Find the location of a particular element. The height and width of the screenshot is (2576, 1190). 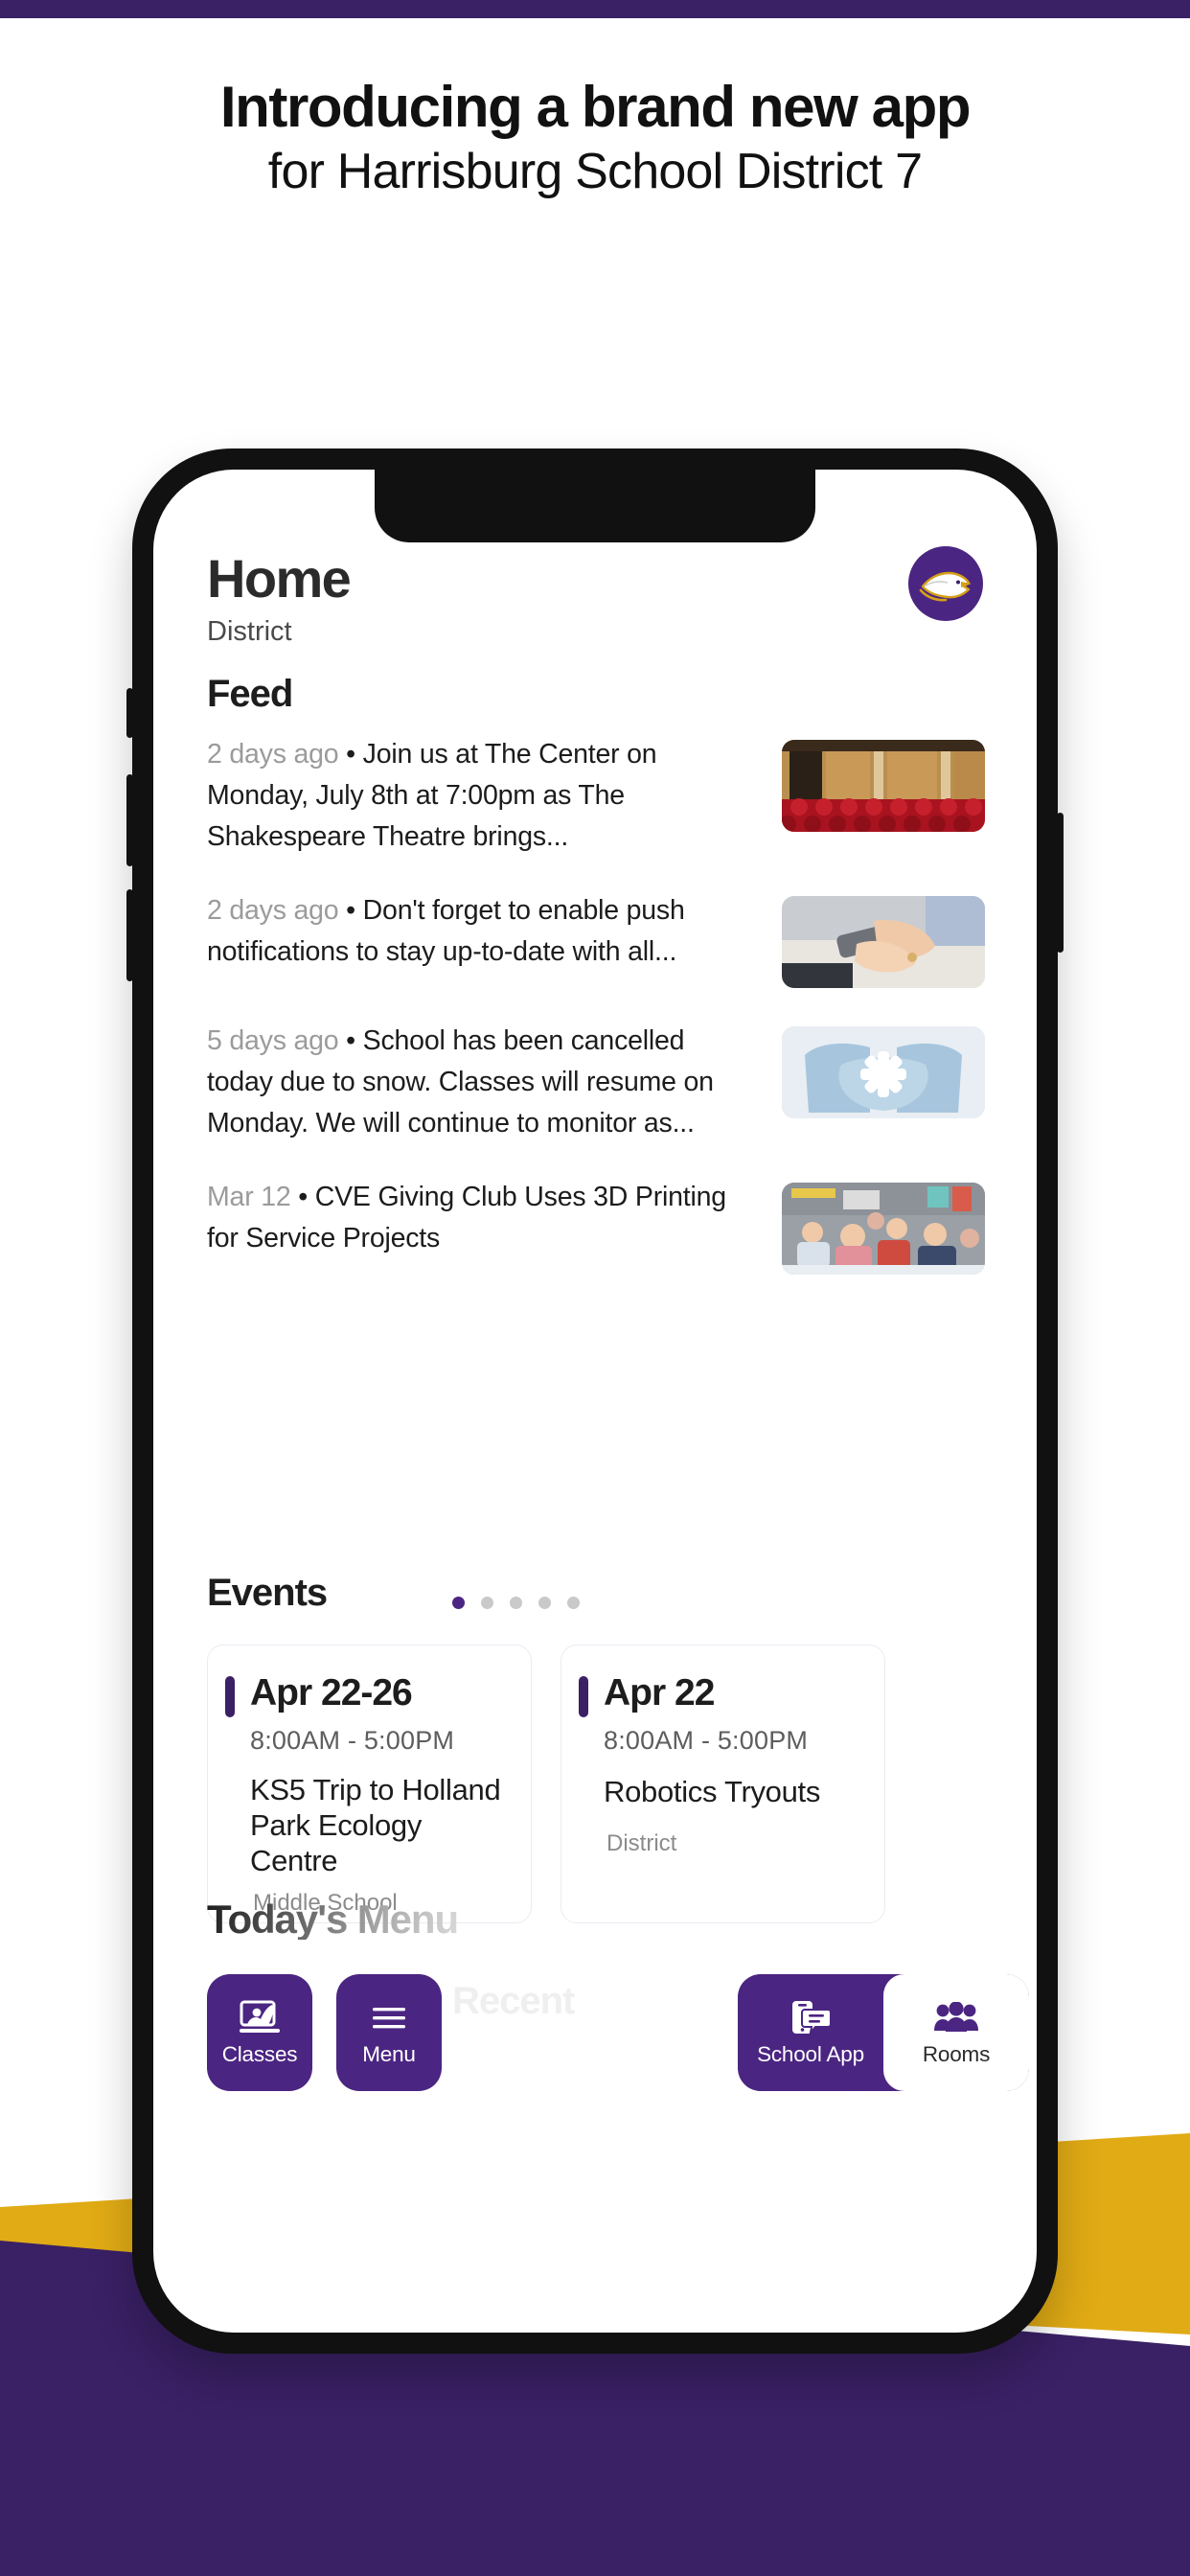

phone-mute-switch is located at coordinates (129, 713).